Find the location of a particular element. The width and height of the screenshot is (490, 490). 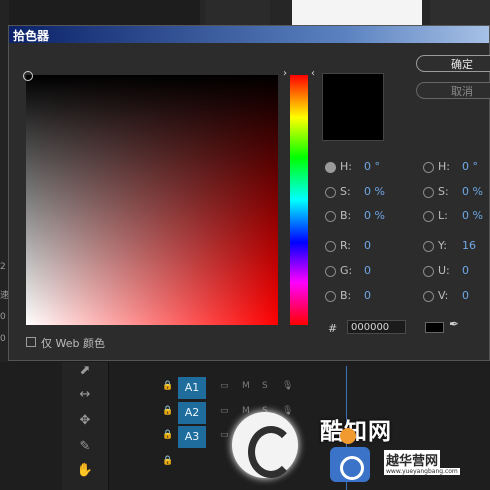

color-preview-swatch is located at coordinates (434, 327).